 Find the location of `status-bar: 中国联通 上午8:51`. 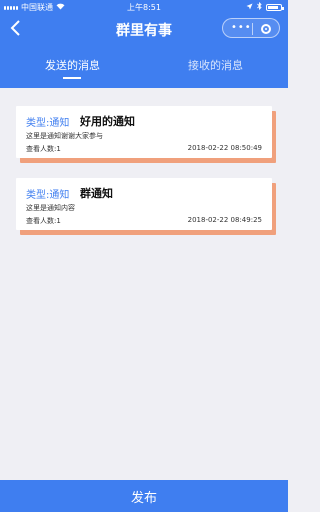

status-bar: 中国联通 上午8:51 is located at coordinates (144, 7).